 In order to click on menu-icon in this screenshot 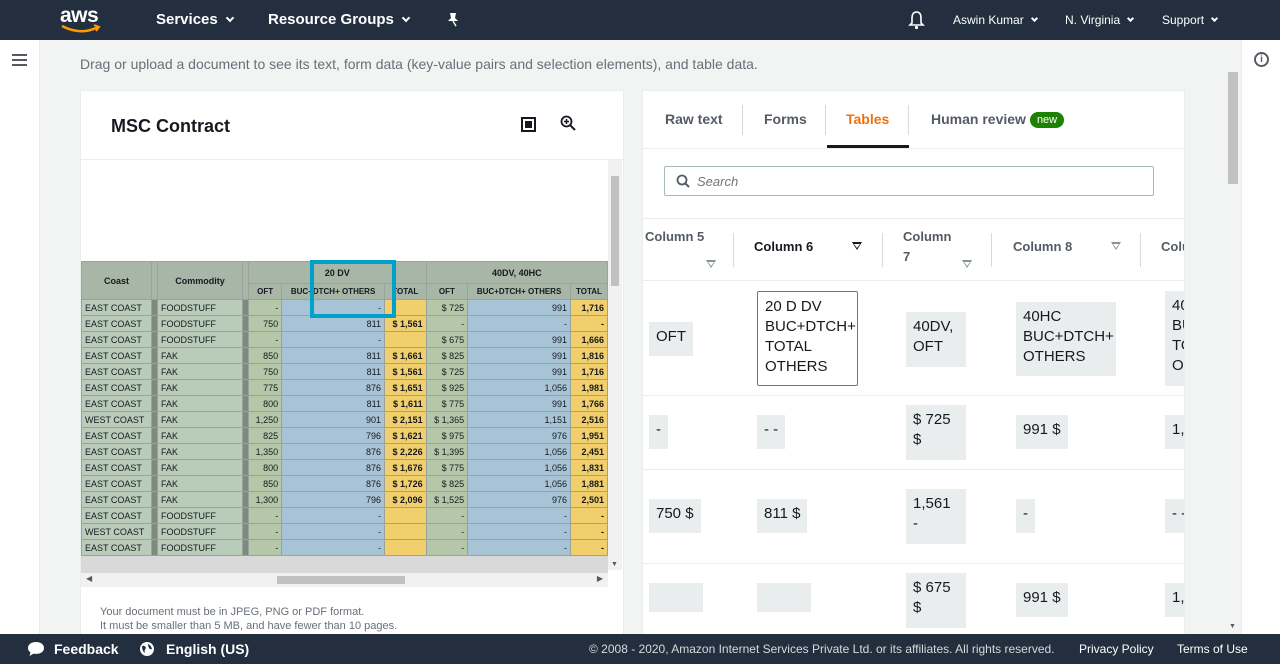, I will do `click(19, 60)`.